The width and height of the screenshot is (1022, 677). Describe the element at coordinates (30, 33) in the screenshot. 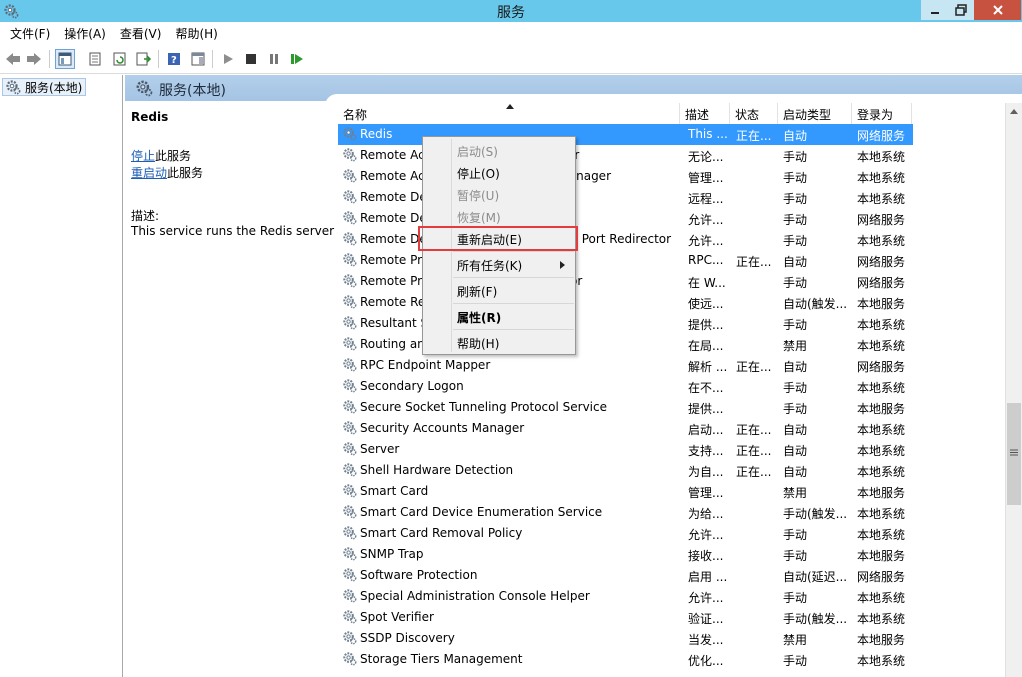

I see `menu-file: 文件(F)` at that location.